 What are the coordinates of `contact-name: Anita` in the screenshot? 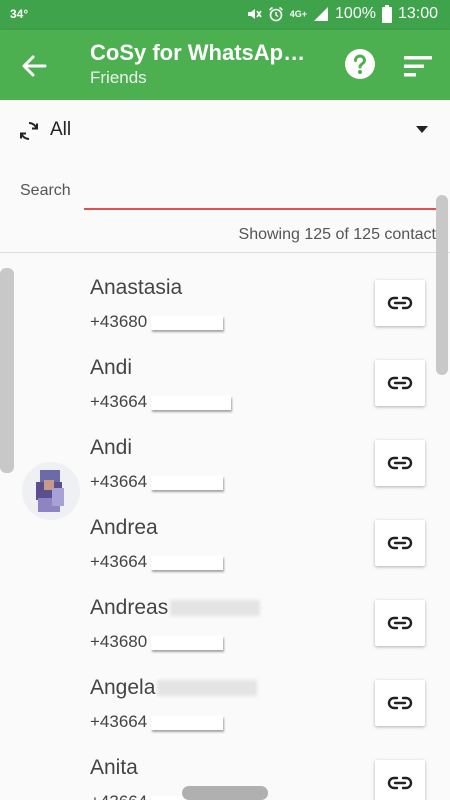 It's located at (114, 767).